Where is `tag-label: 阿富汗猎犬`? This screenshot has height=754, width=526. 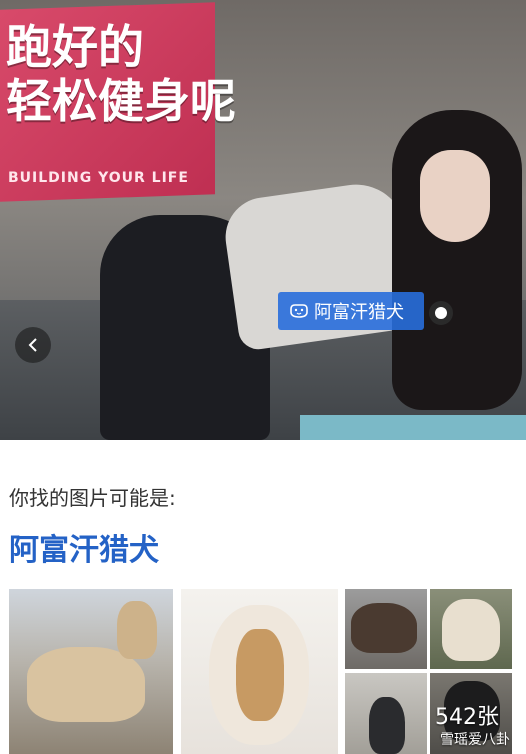
tag-label: 阿富汗猎犬 is located at coordinates (359, 312).